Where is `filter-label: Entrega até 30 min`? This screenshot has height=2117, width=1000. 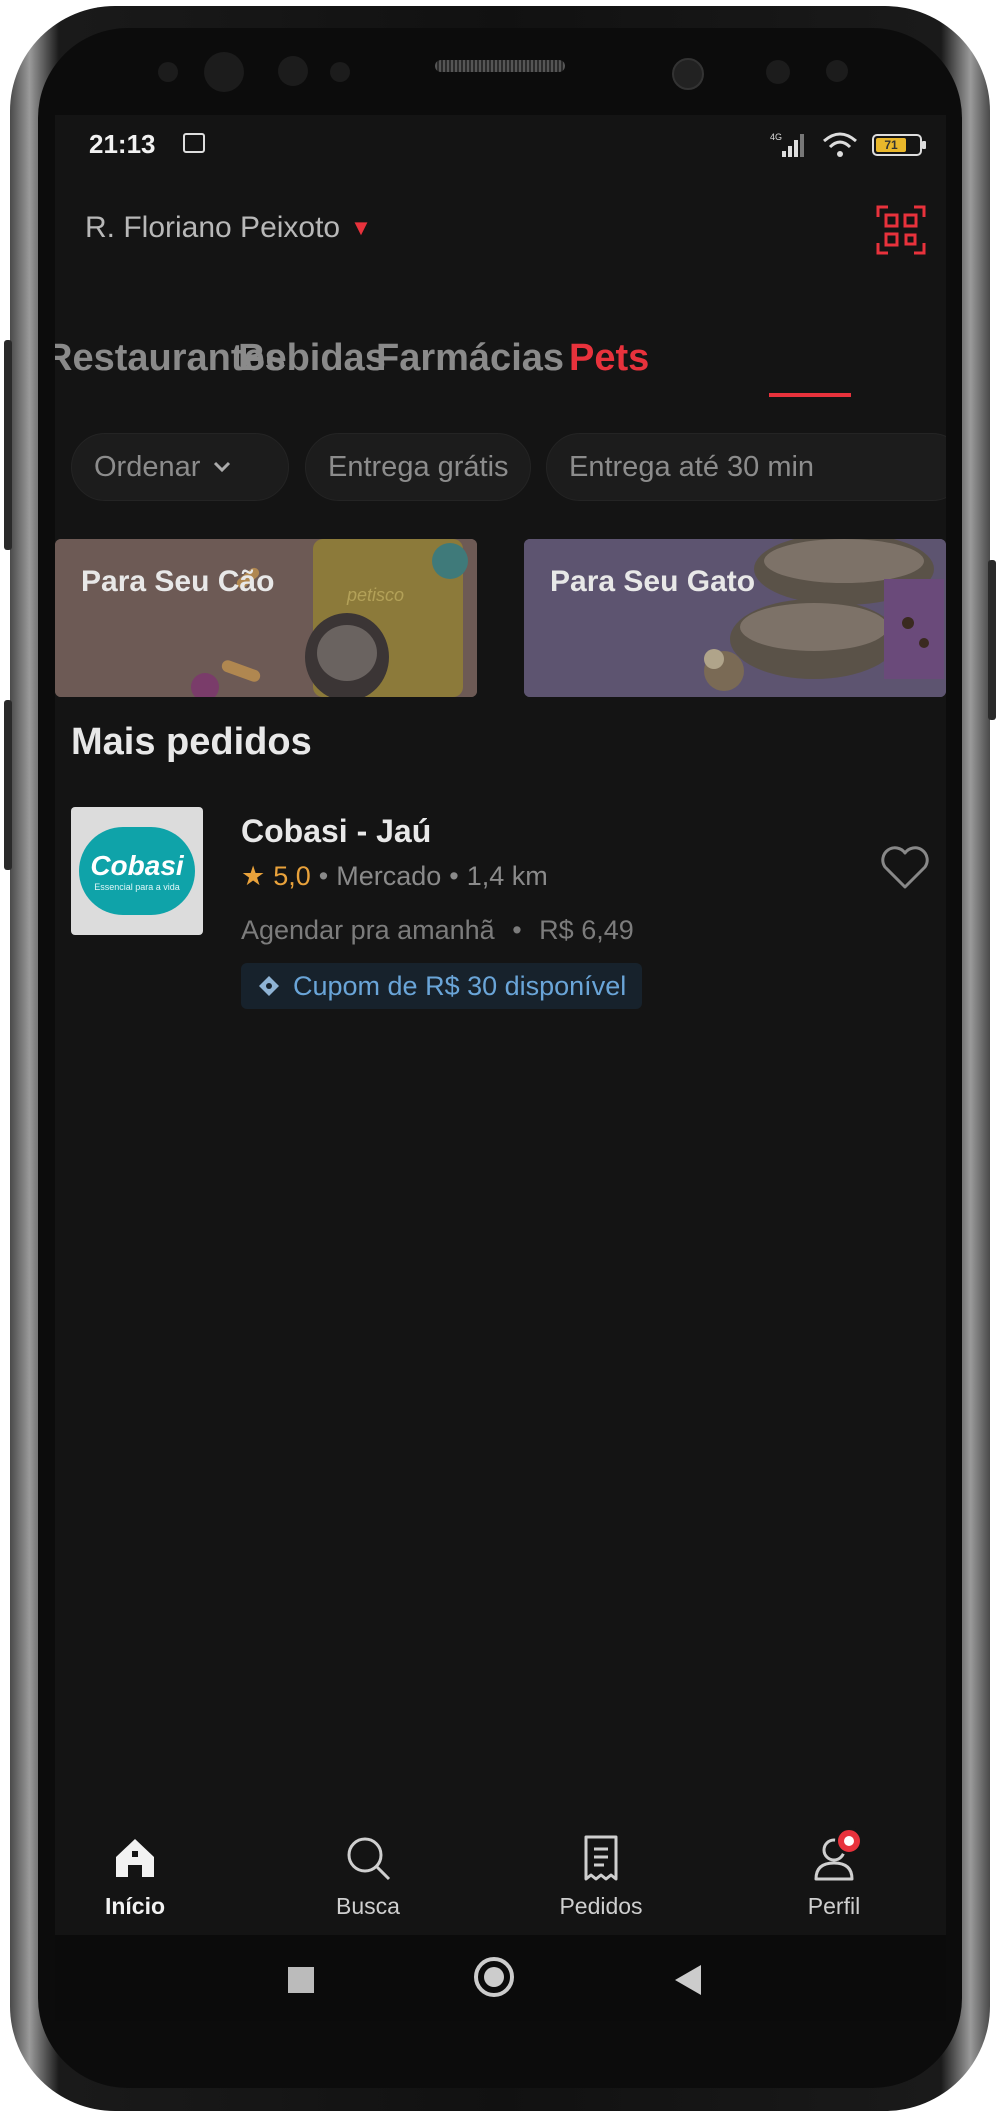 filter-label: Entrega até 30 min is located at coordinates (692, 466).